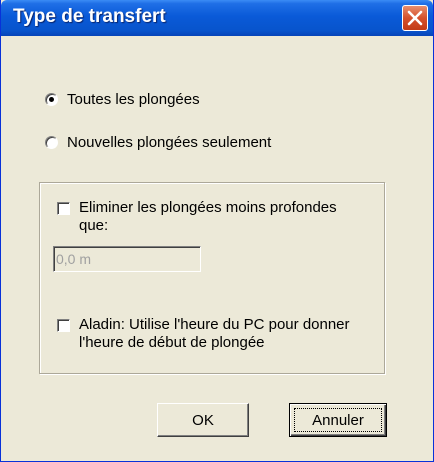 The image size is (434, 462). What do you see at coordinates (89, 16) in the screenshot?
I see `window-title: Type de transfert` at bounding box center [89, 16].